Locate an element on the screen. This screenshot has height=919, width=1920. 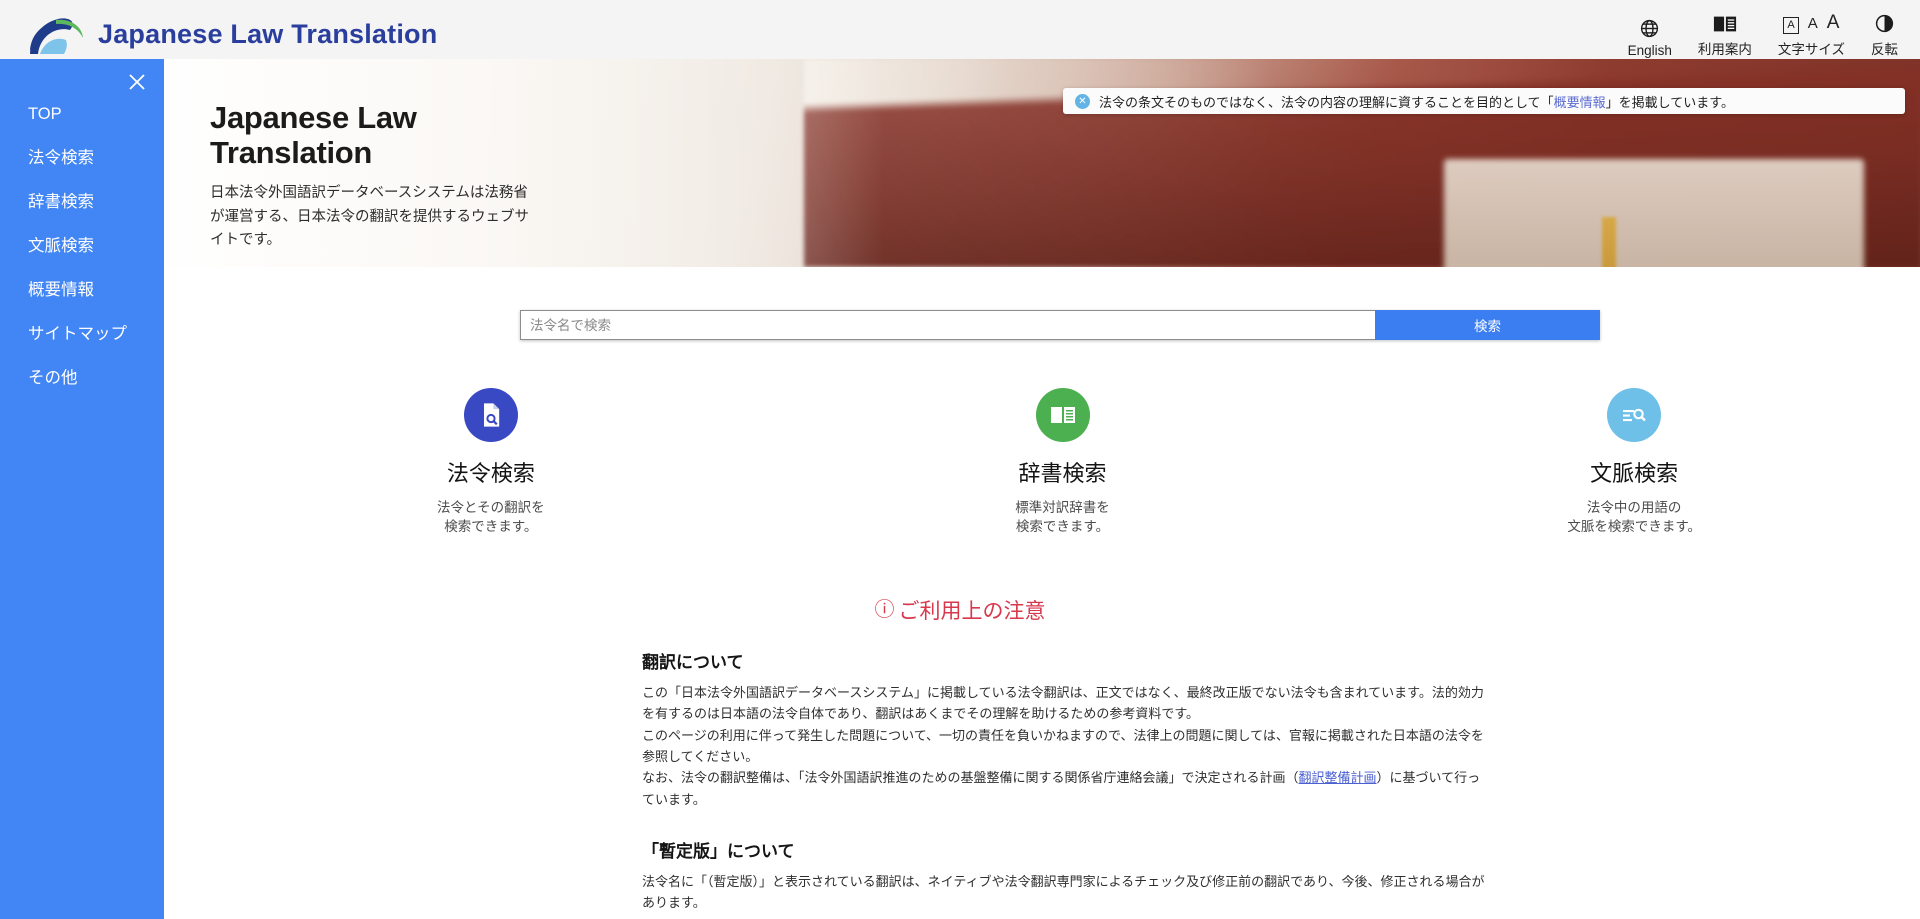
language-toggle: English is located at coordinates (1650, 37).